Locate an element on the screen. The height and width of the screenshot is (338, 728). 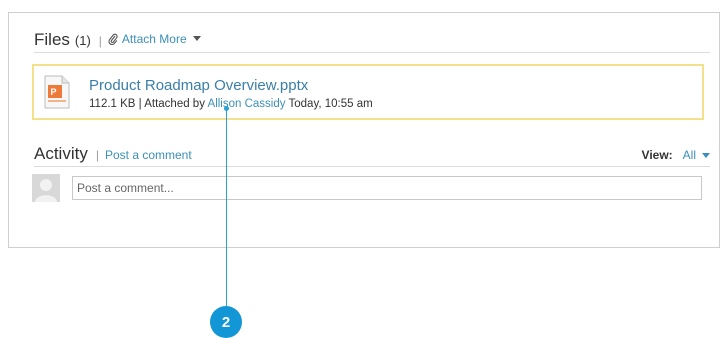
files-header: Files (1) | Attach More is located at coordinates (372, 41).